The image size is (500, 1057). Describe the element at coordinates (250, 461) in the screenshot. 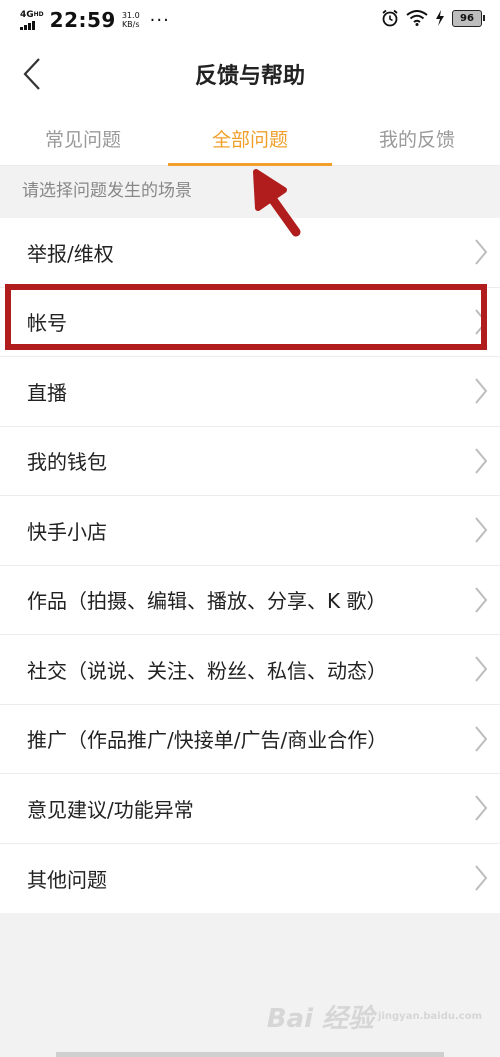

I see `list-item-wallet: 我的钱包` at that location.